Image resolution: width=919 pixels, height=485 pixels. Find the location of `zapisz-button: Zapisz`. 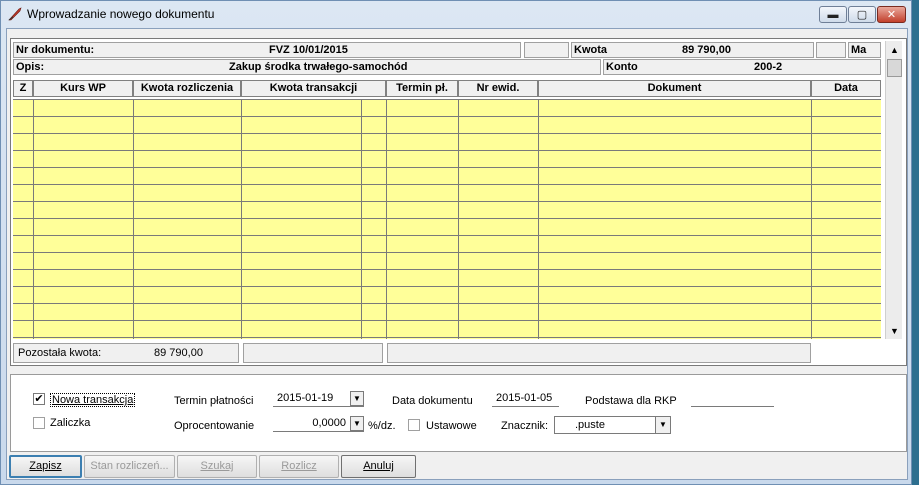

zapisz-button: Zapisz is located at coordinates (45, 466).